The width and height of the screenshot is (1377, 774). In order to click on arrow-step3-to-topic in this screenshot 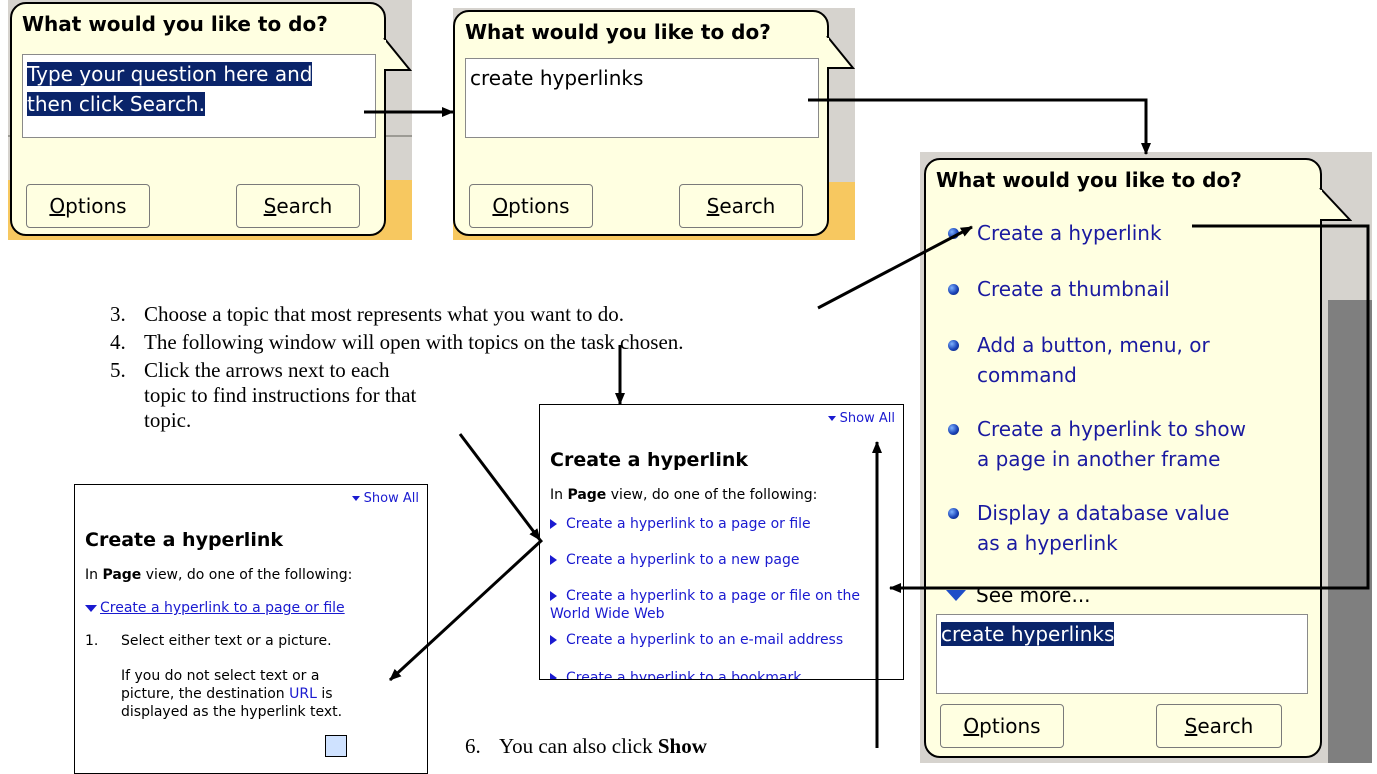, I will do `click(895, 267)`.